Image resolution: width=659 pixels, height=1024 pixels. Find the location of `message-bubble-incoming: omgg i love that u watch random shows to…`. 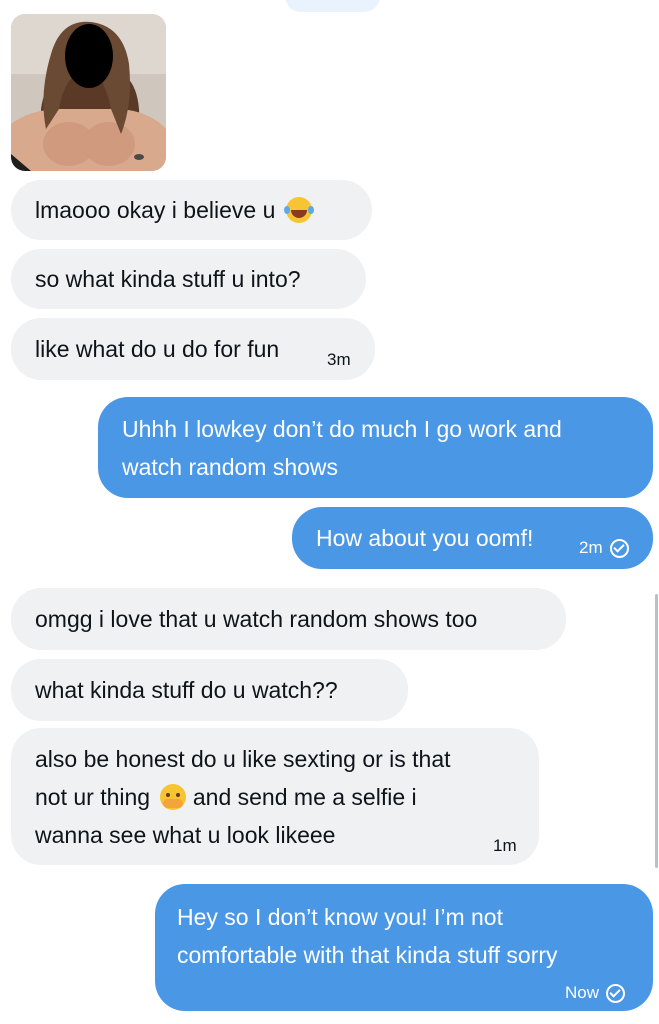

message-bubble-incoming: omgg i love that u watch random shows to… is located at coordinates (288, 619).